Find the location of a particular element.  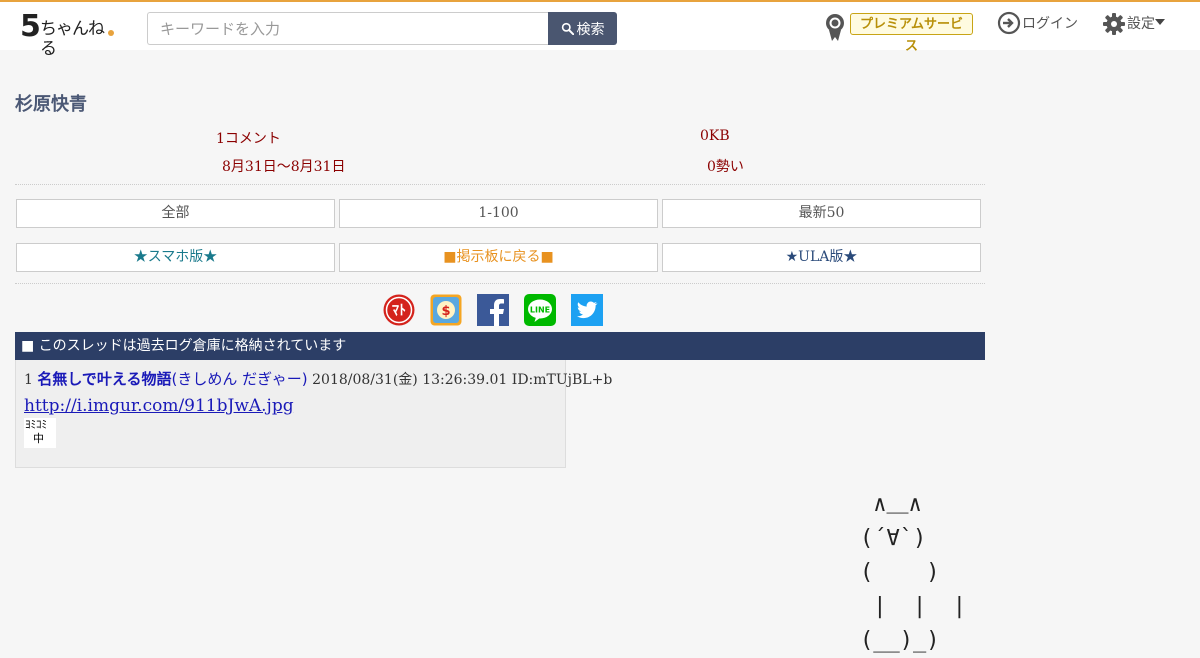

logo-text: ちゃんねる is located at coordinates (72, 39).